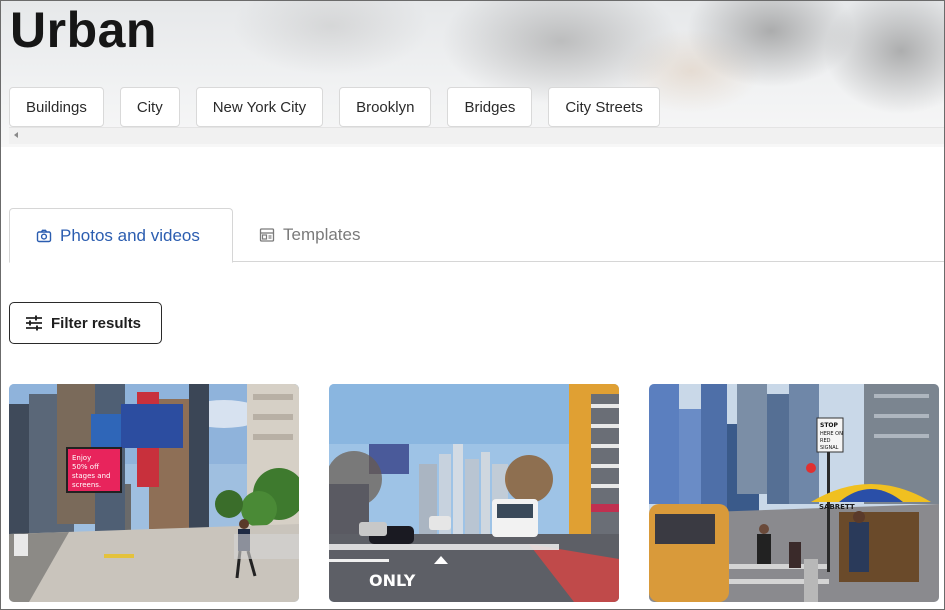  Describe the element at coordinates (96, 323) in the screenshot. I see `filter-label: Filter results` at that location.